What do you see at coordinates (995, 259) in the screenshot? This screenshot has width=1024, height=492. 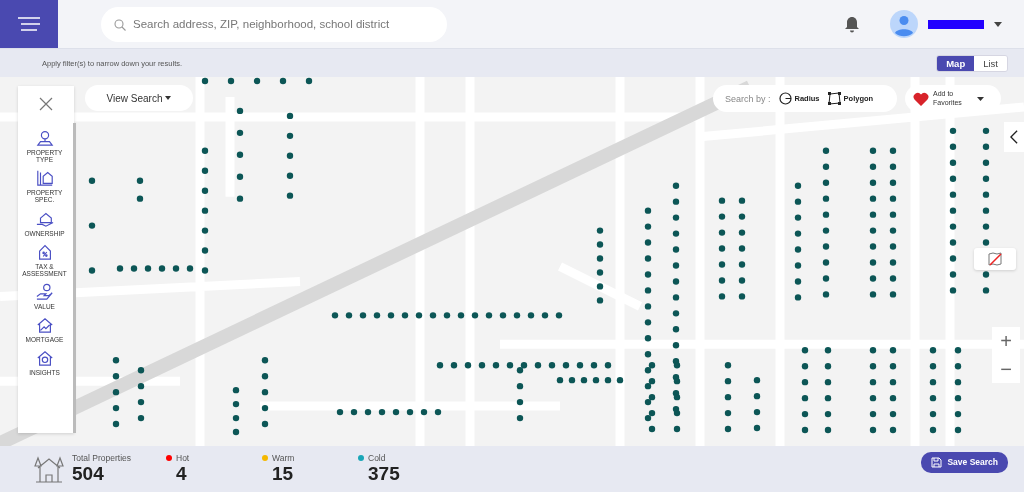 I see `layer-toggle-button` at bounding box center [995, 259].